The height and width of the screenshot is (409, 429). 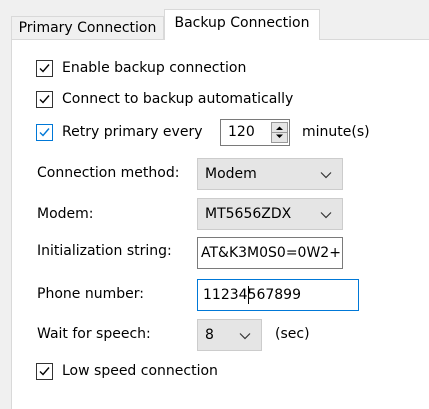 What do you see at coordinates (229, 335) in the screenshot?
I see `wait-for-speech-dropdown: 8` at bounding box center [229, 335].